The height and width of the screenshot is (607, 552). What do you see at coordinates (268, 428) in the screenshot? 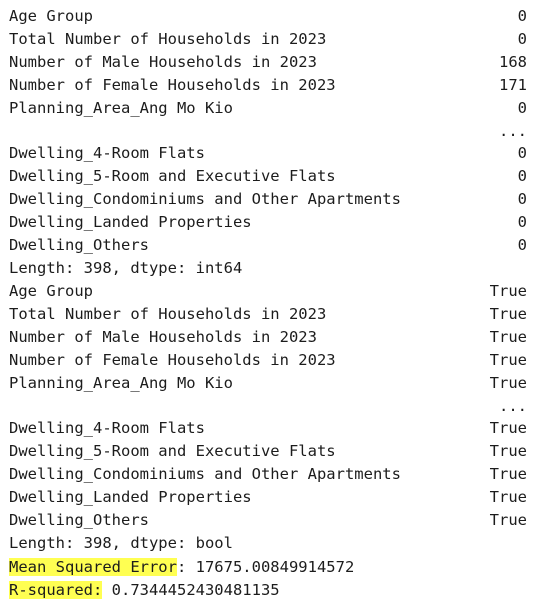
I see `series-row: Dwelling_4-Room Flats True` at bounding box center [268, 428].